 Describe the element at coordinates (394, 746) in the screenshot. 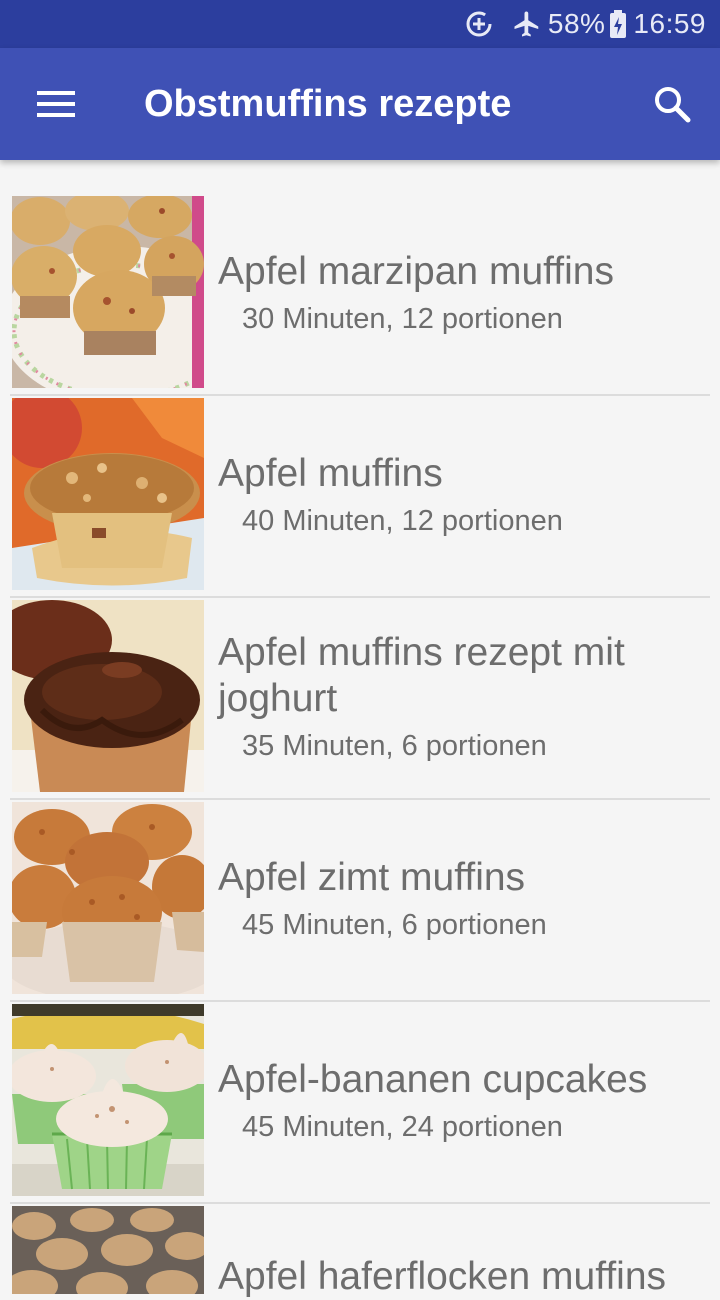

I see `recipe-meta: 35 Minuten, 6 portionen` at that location.